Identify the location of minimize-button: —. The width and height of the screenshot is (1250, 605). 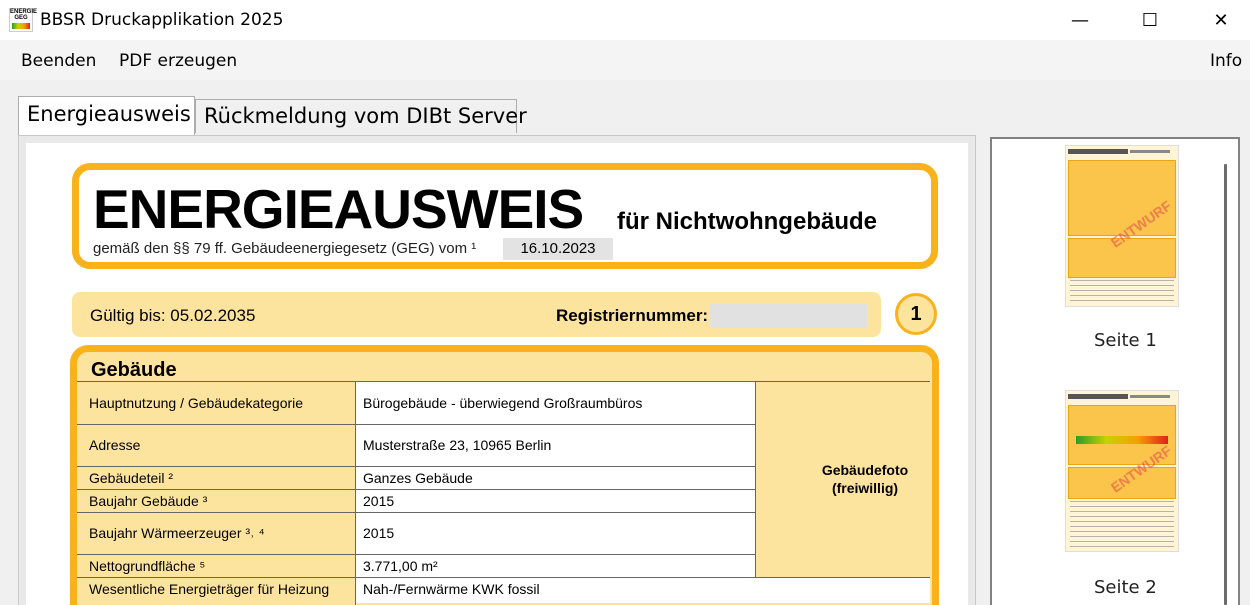
(1080, 20).